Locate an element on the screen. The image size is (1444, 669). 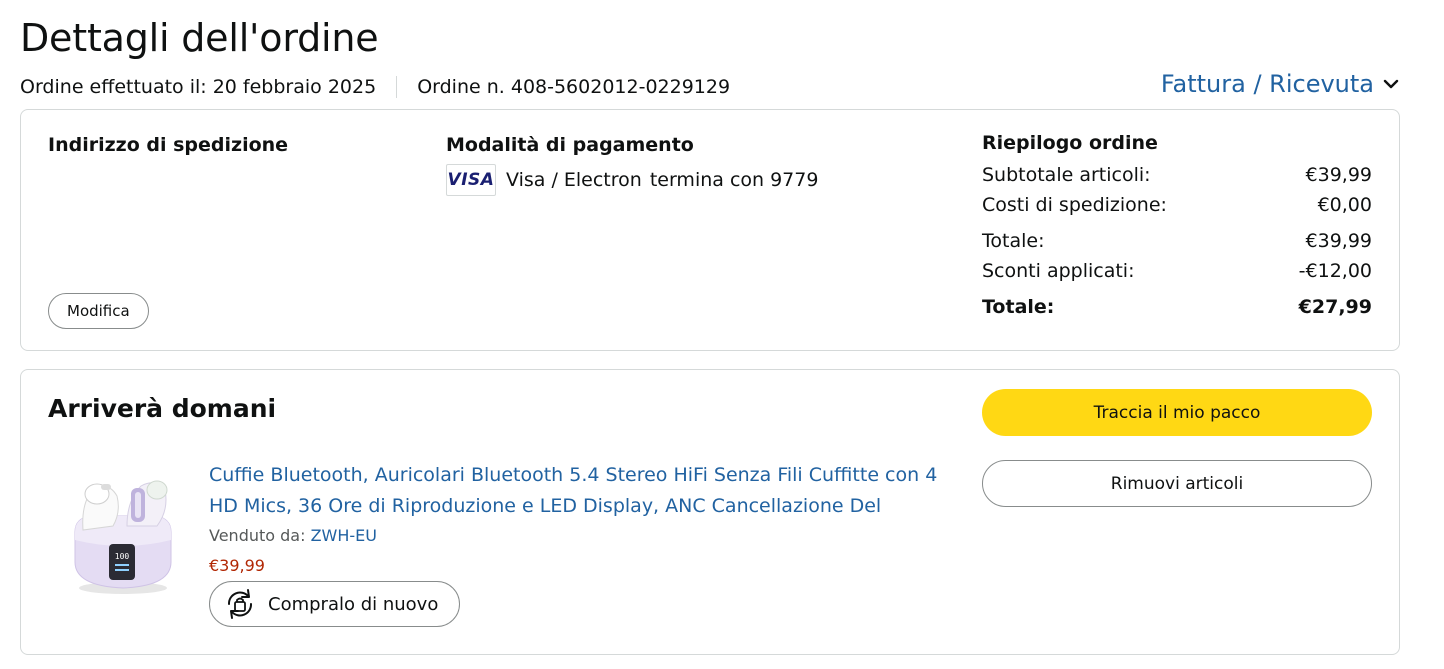
buy-again-button: Compralo di nuovo is located at coordinates (334, 604).